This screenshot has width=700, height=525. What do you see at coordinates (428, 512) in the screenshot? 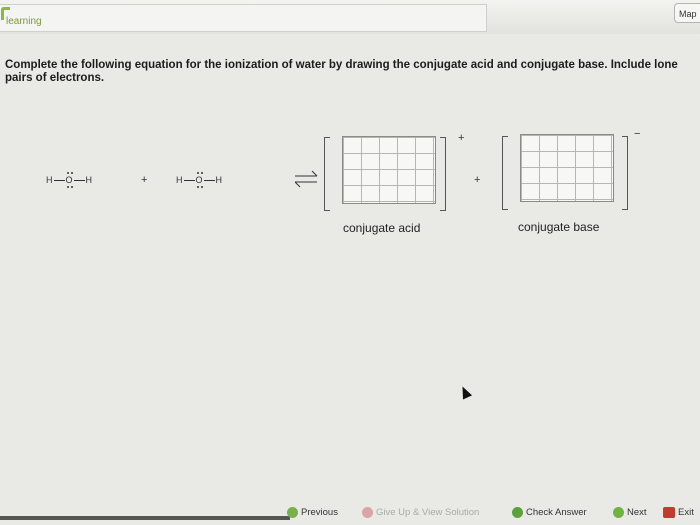
I see `give-up-label: Give Up & View Solution` at bounding box center [428, 512].